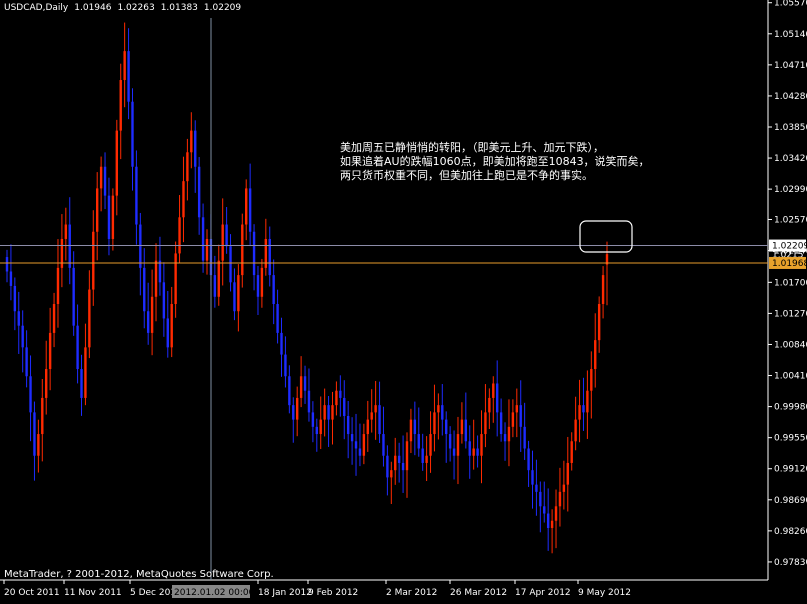  I want to click on x-tick-label: 9 Feb 2012, so click(333, 593).